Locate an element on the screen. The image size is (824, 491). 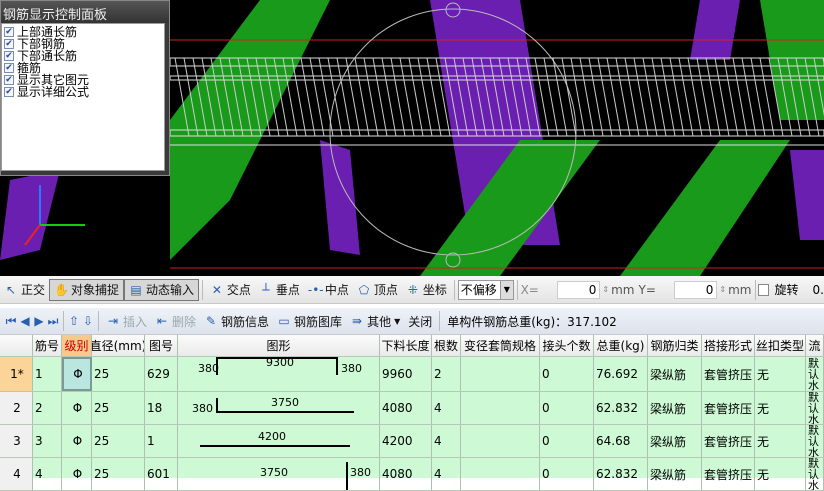
cell-no: 1 is located at coordinates (47, 374).